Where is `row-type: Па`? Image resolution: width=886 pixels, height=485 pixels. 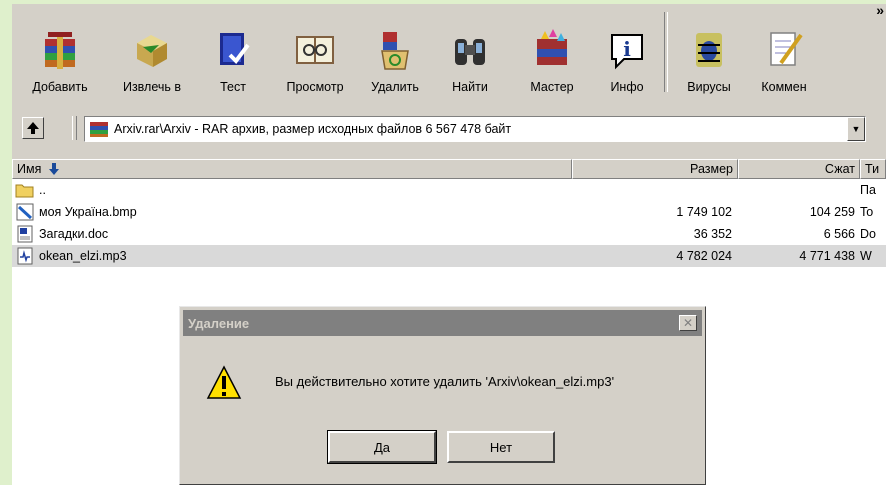
row-type: Па is located at coordinates (868, 190).